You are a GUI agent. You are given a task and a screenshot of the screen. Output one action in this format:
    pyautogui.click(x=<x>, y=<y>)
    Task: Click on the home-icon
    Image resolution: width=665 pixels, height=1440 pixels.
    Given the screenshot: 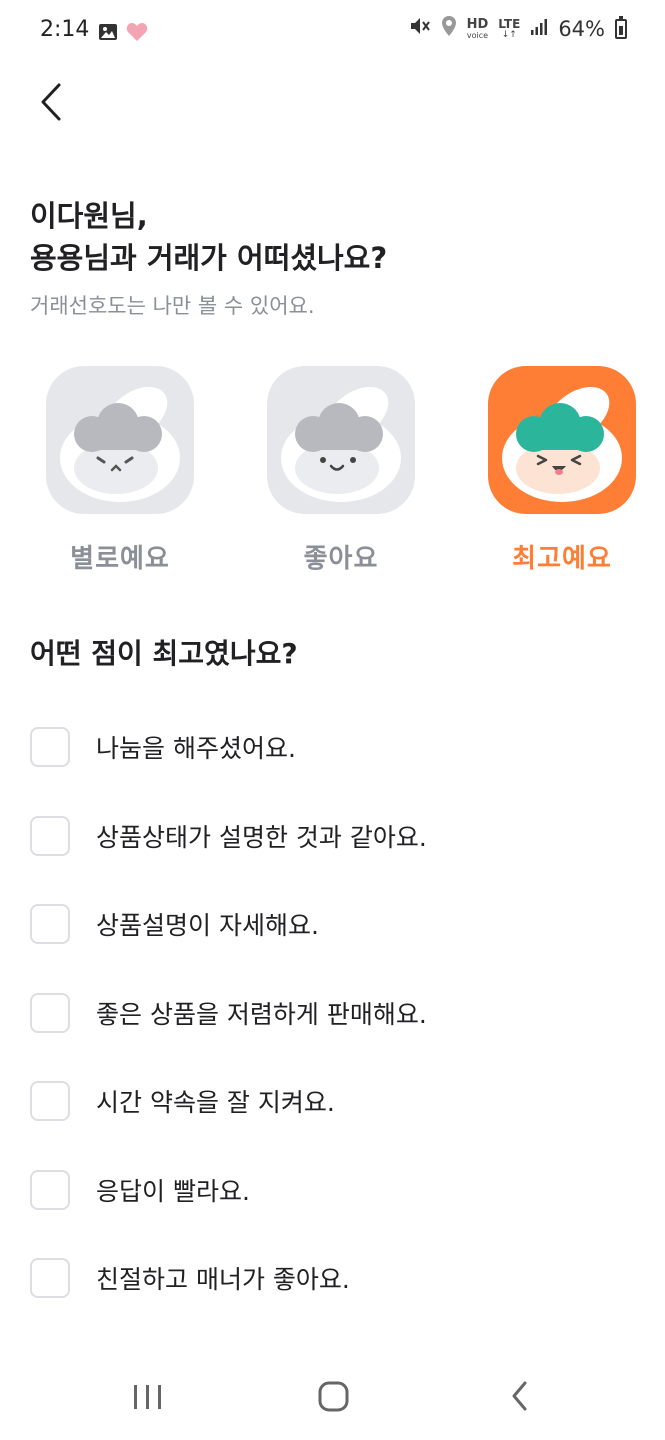 What is the action you would take?
    pyautogui.click(x=333, y=1402)
    